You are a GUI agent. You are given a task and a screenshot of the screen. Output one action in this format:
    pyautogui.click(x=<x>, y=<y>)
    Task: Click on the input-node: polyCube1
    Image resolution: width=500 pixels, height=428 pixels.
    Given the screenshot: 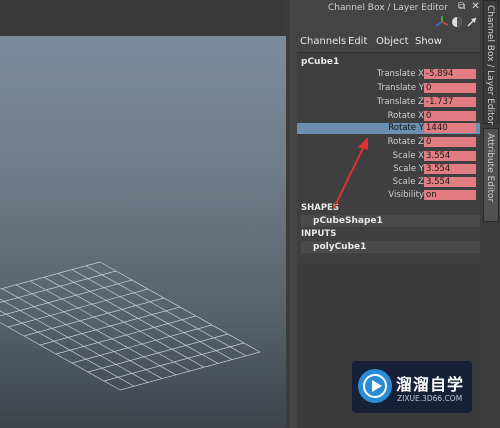 What is the action you would take?
    pyautogui.click(x=339, y=247)
    